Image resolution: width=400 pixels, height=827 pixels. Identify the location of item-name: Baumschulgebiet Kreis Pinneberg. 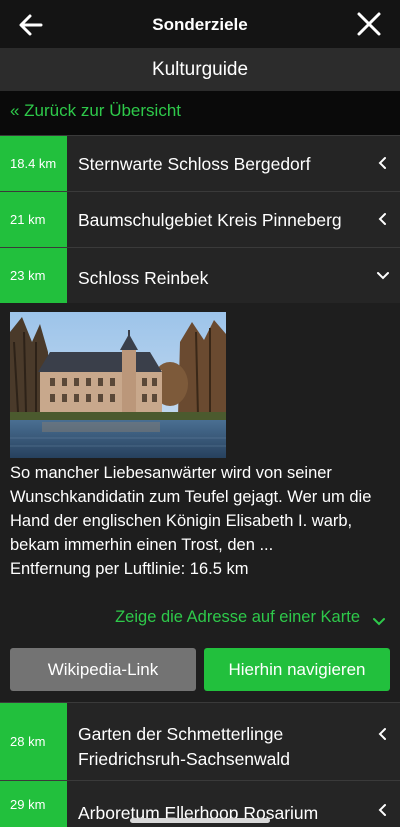
(210, 220).